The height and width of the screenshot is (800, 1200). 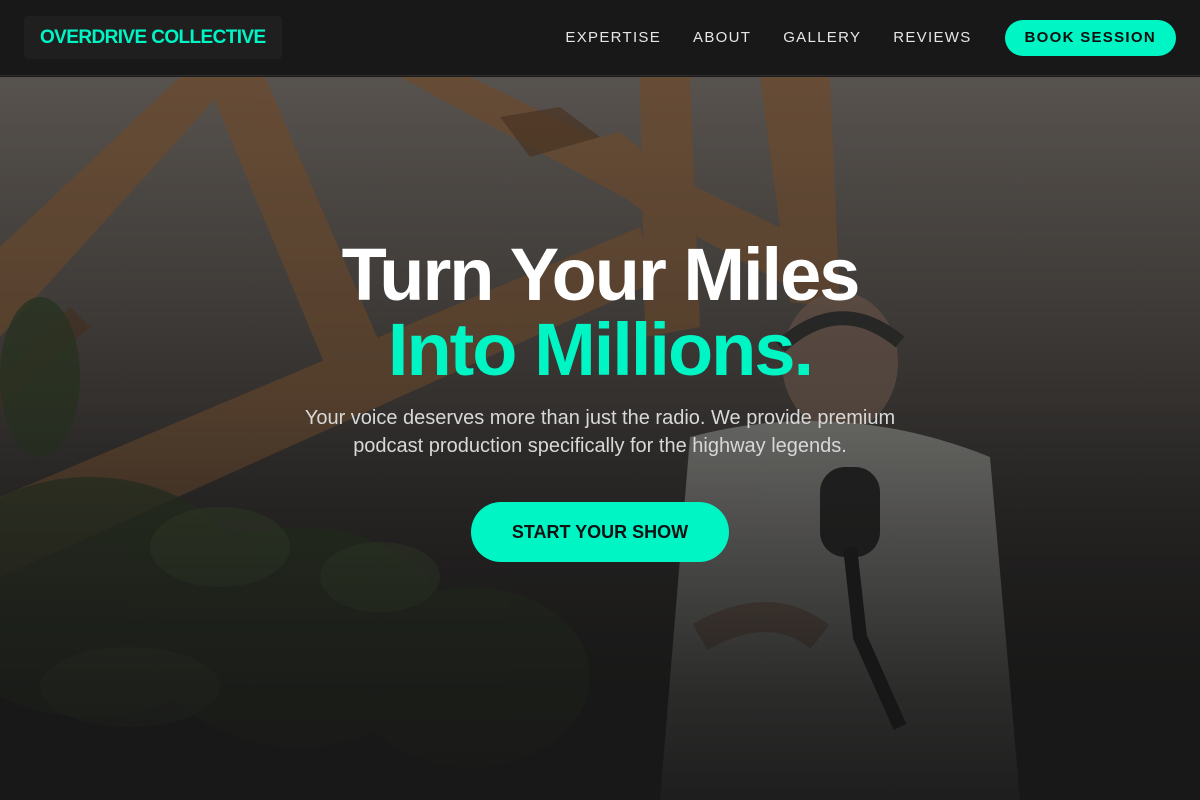 I want to click on nav-link-gallery: GALLERY, so click(x=822, y=37).